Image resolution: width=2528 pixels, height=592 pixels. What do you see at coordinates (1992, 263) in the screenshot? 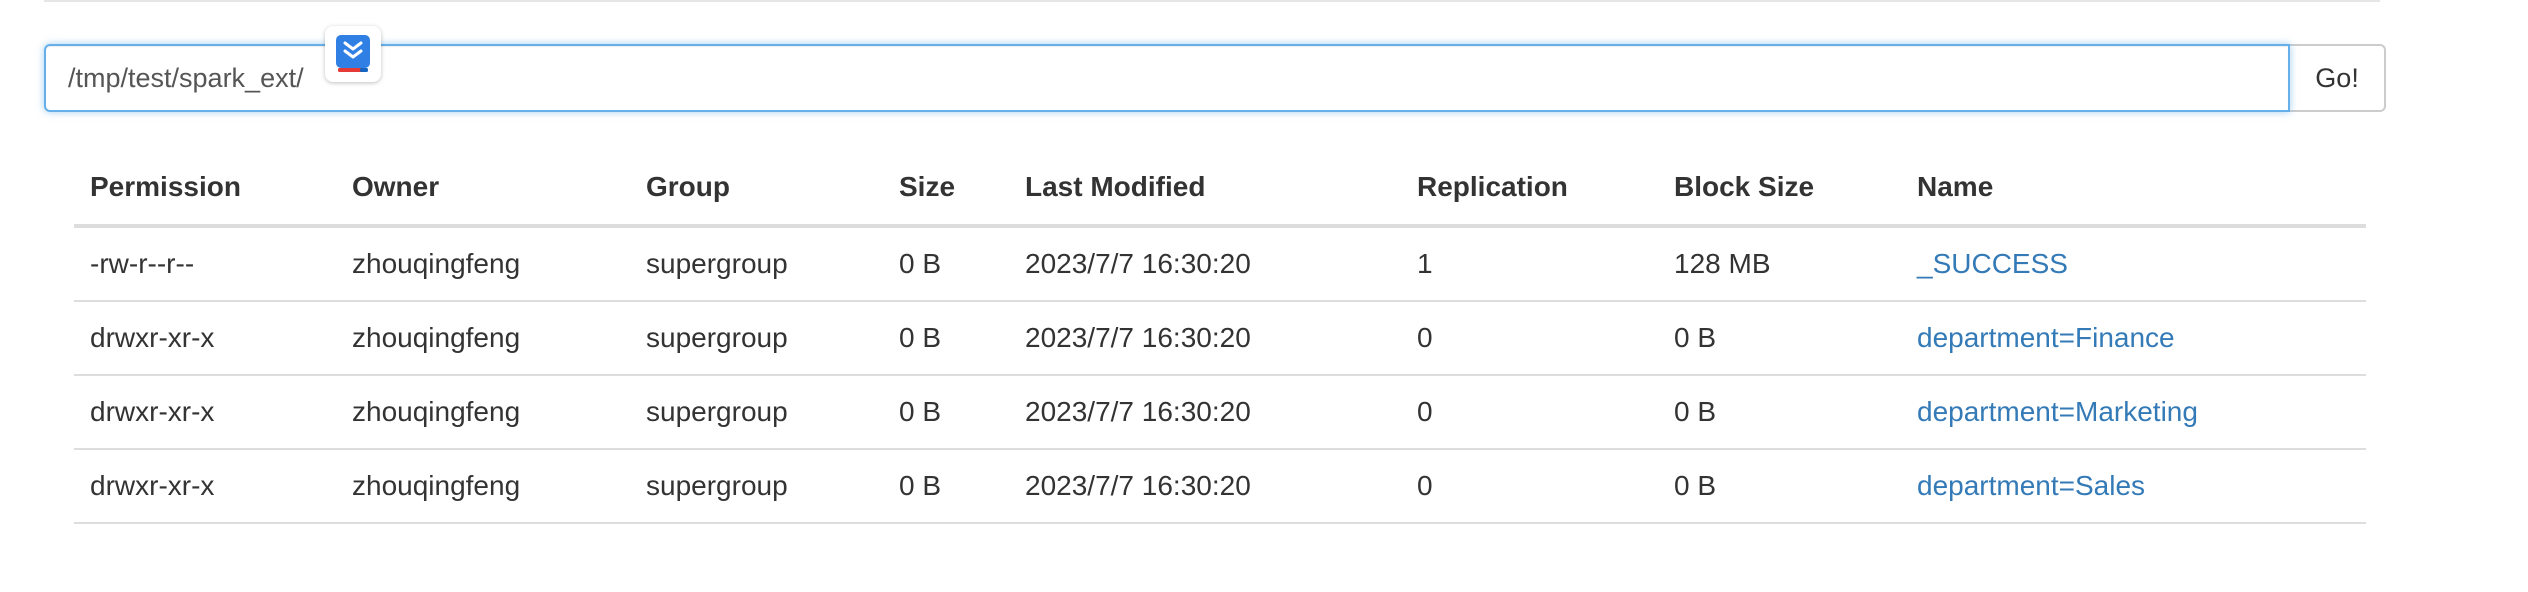
I see `file-link-success: _SUCCESS` at bounding box center [1992, 263].